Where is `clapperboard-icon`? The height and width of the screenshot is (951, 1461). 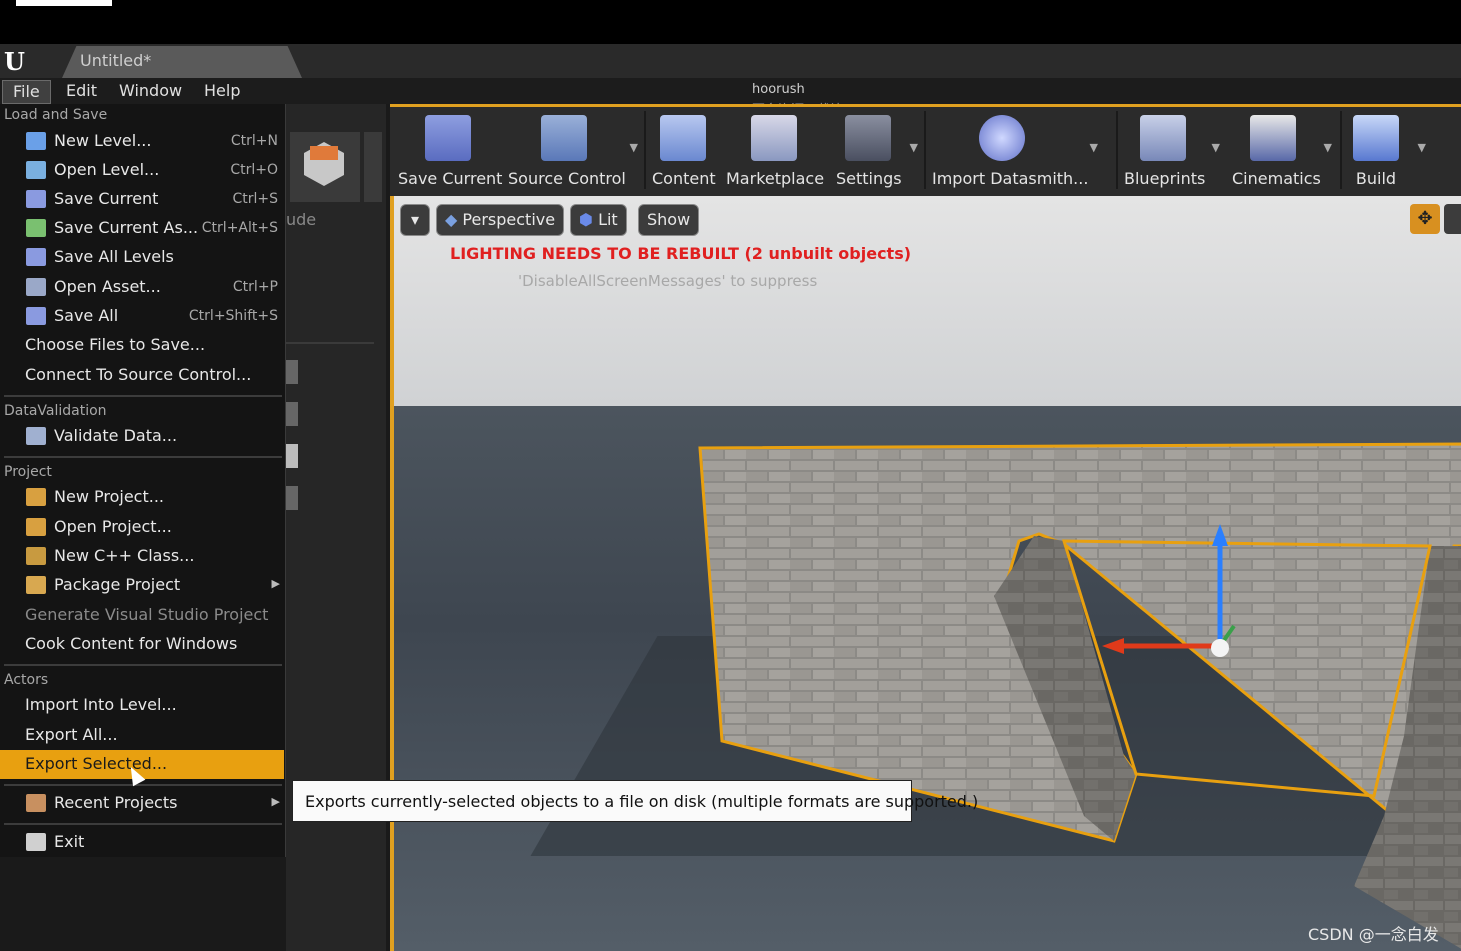 clapperboard-icon is located at coordinates (1273, 138).